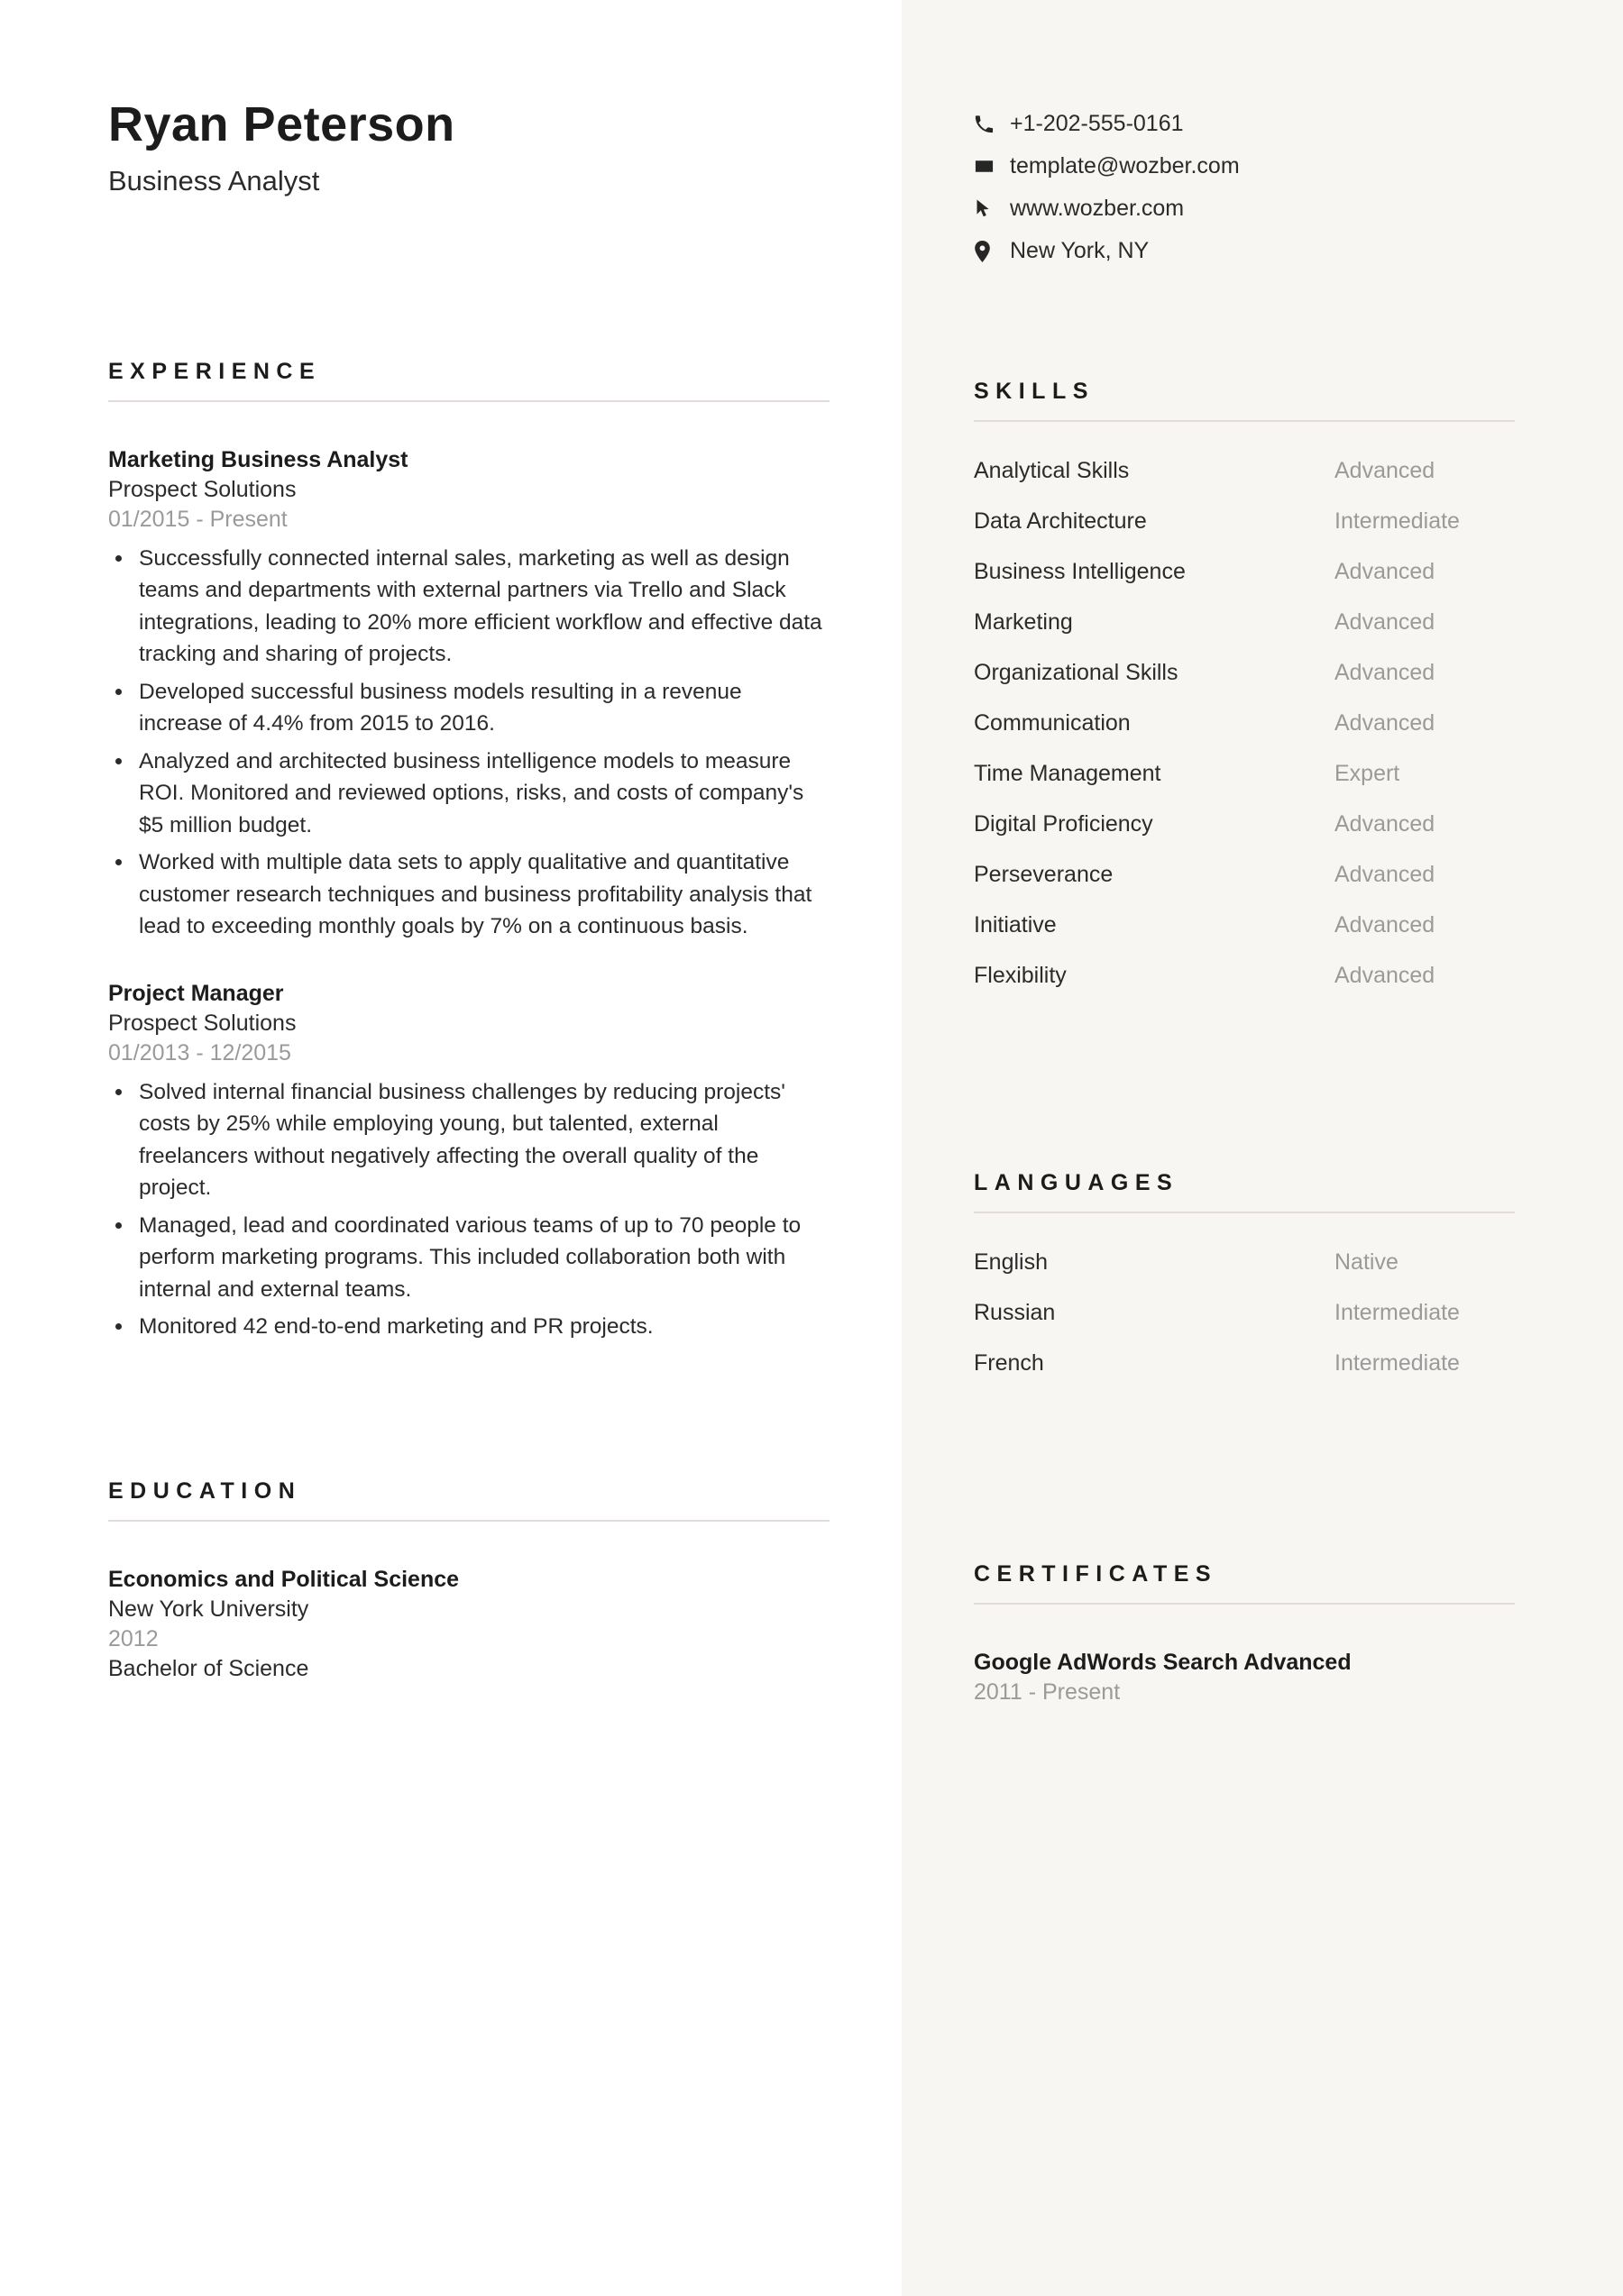  What do you see at coordinates (989, 208) in the screenshot?
I see `website-cursor-icon` at bounding box center [989, 208].